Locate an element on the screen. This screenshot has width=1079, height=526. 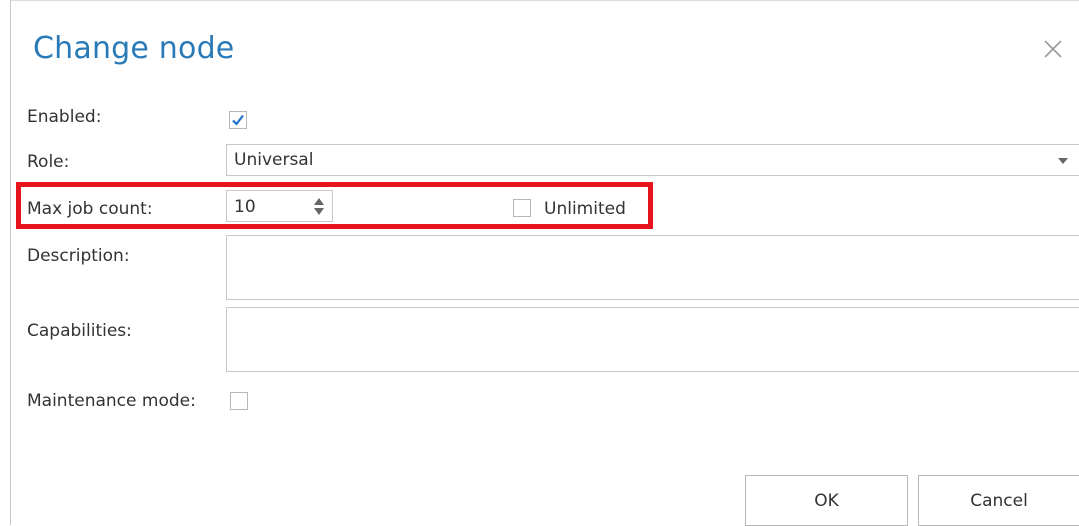
checkmark-icon is located at coordinates (238, 120).